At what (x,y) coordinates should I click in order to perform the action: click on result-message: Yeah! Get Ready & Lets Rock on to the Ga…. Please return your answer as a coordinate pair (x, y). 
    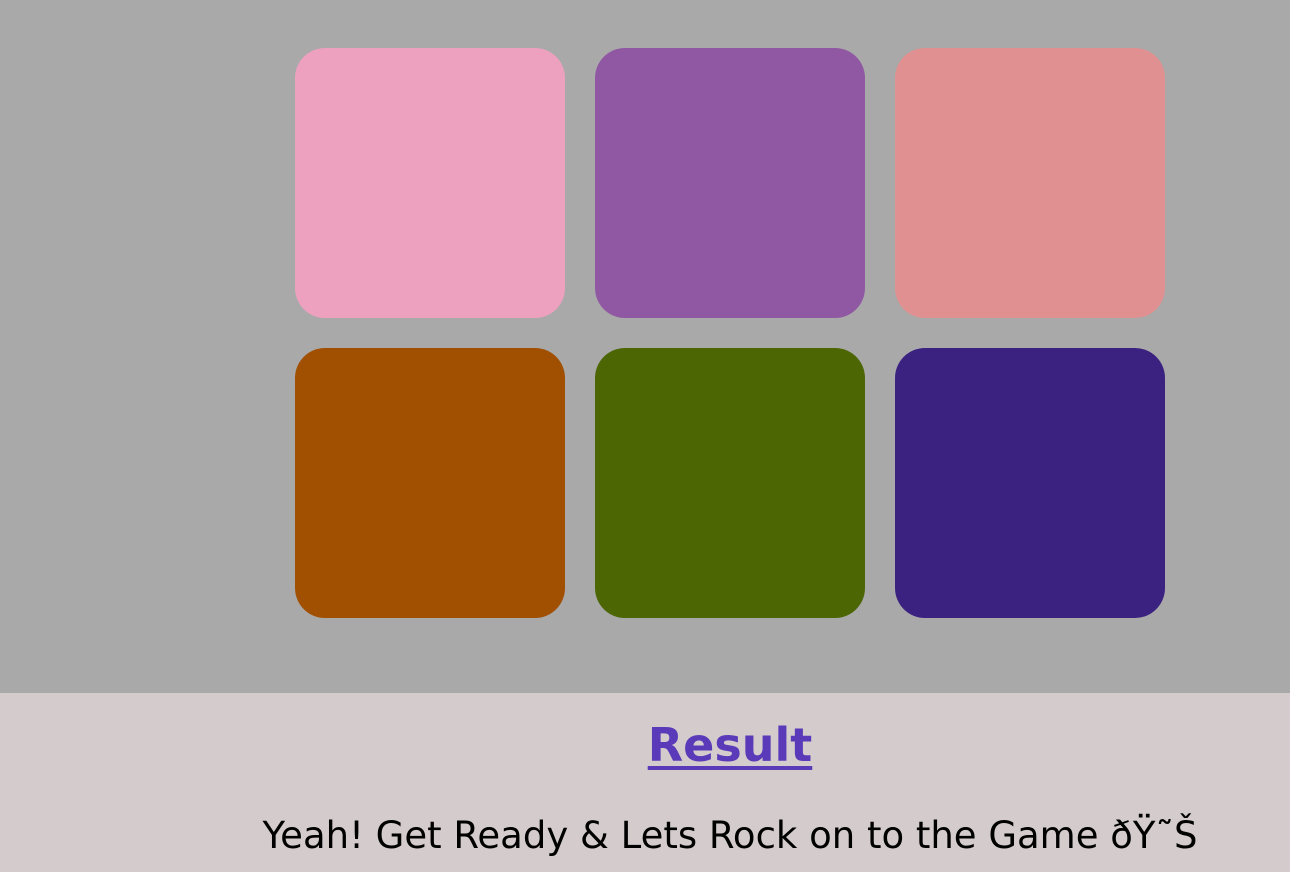
    Looking at the image, I should click on (730, 835).